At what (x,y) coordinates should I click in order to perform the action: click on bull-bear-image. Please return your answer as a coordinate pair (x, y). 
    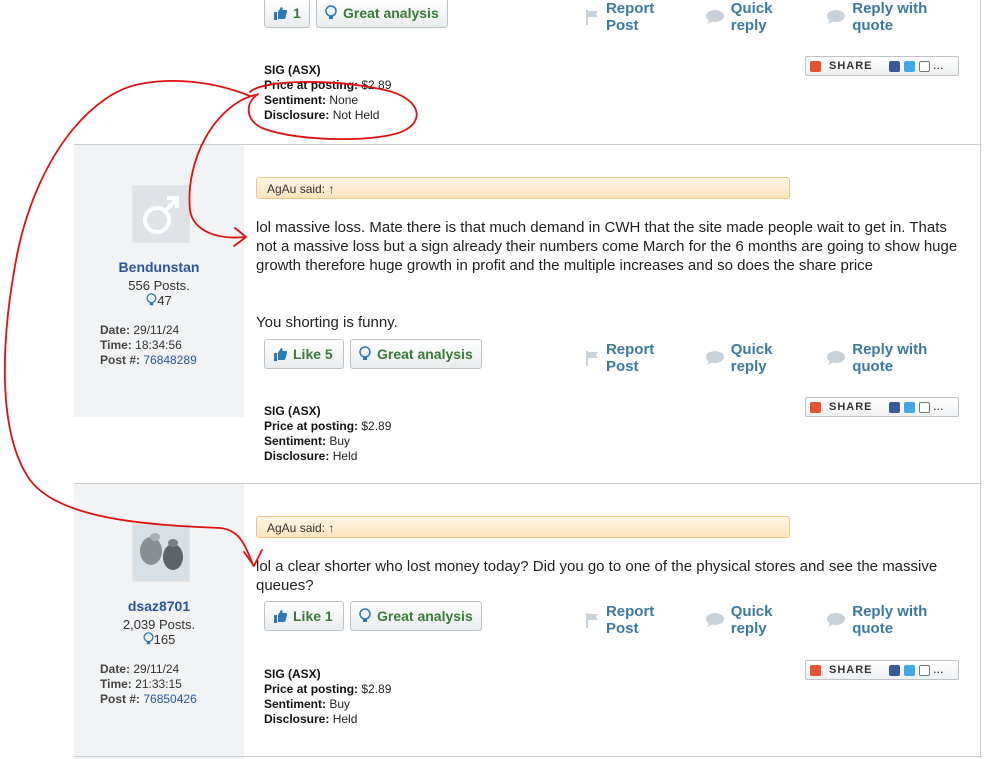
    Looking at the image, I should click on (161, 553).